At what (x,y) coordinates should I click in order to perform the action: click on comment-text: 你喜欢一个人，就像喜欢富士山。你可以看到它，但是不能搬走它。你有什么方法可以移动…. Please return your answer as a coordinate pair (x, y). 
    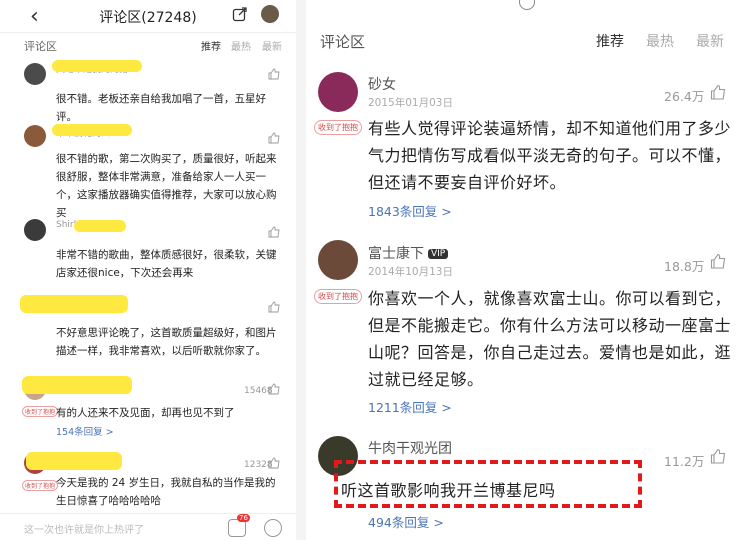
    Looking at the image, I should click on (550, 339).